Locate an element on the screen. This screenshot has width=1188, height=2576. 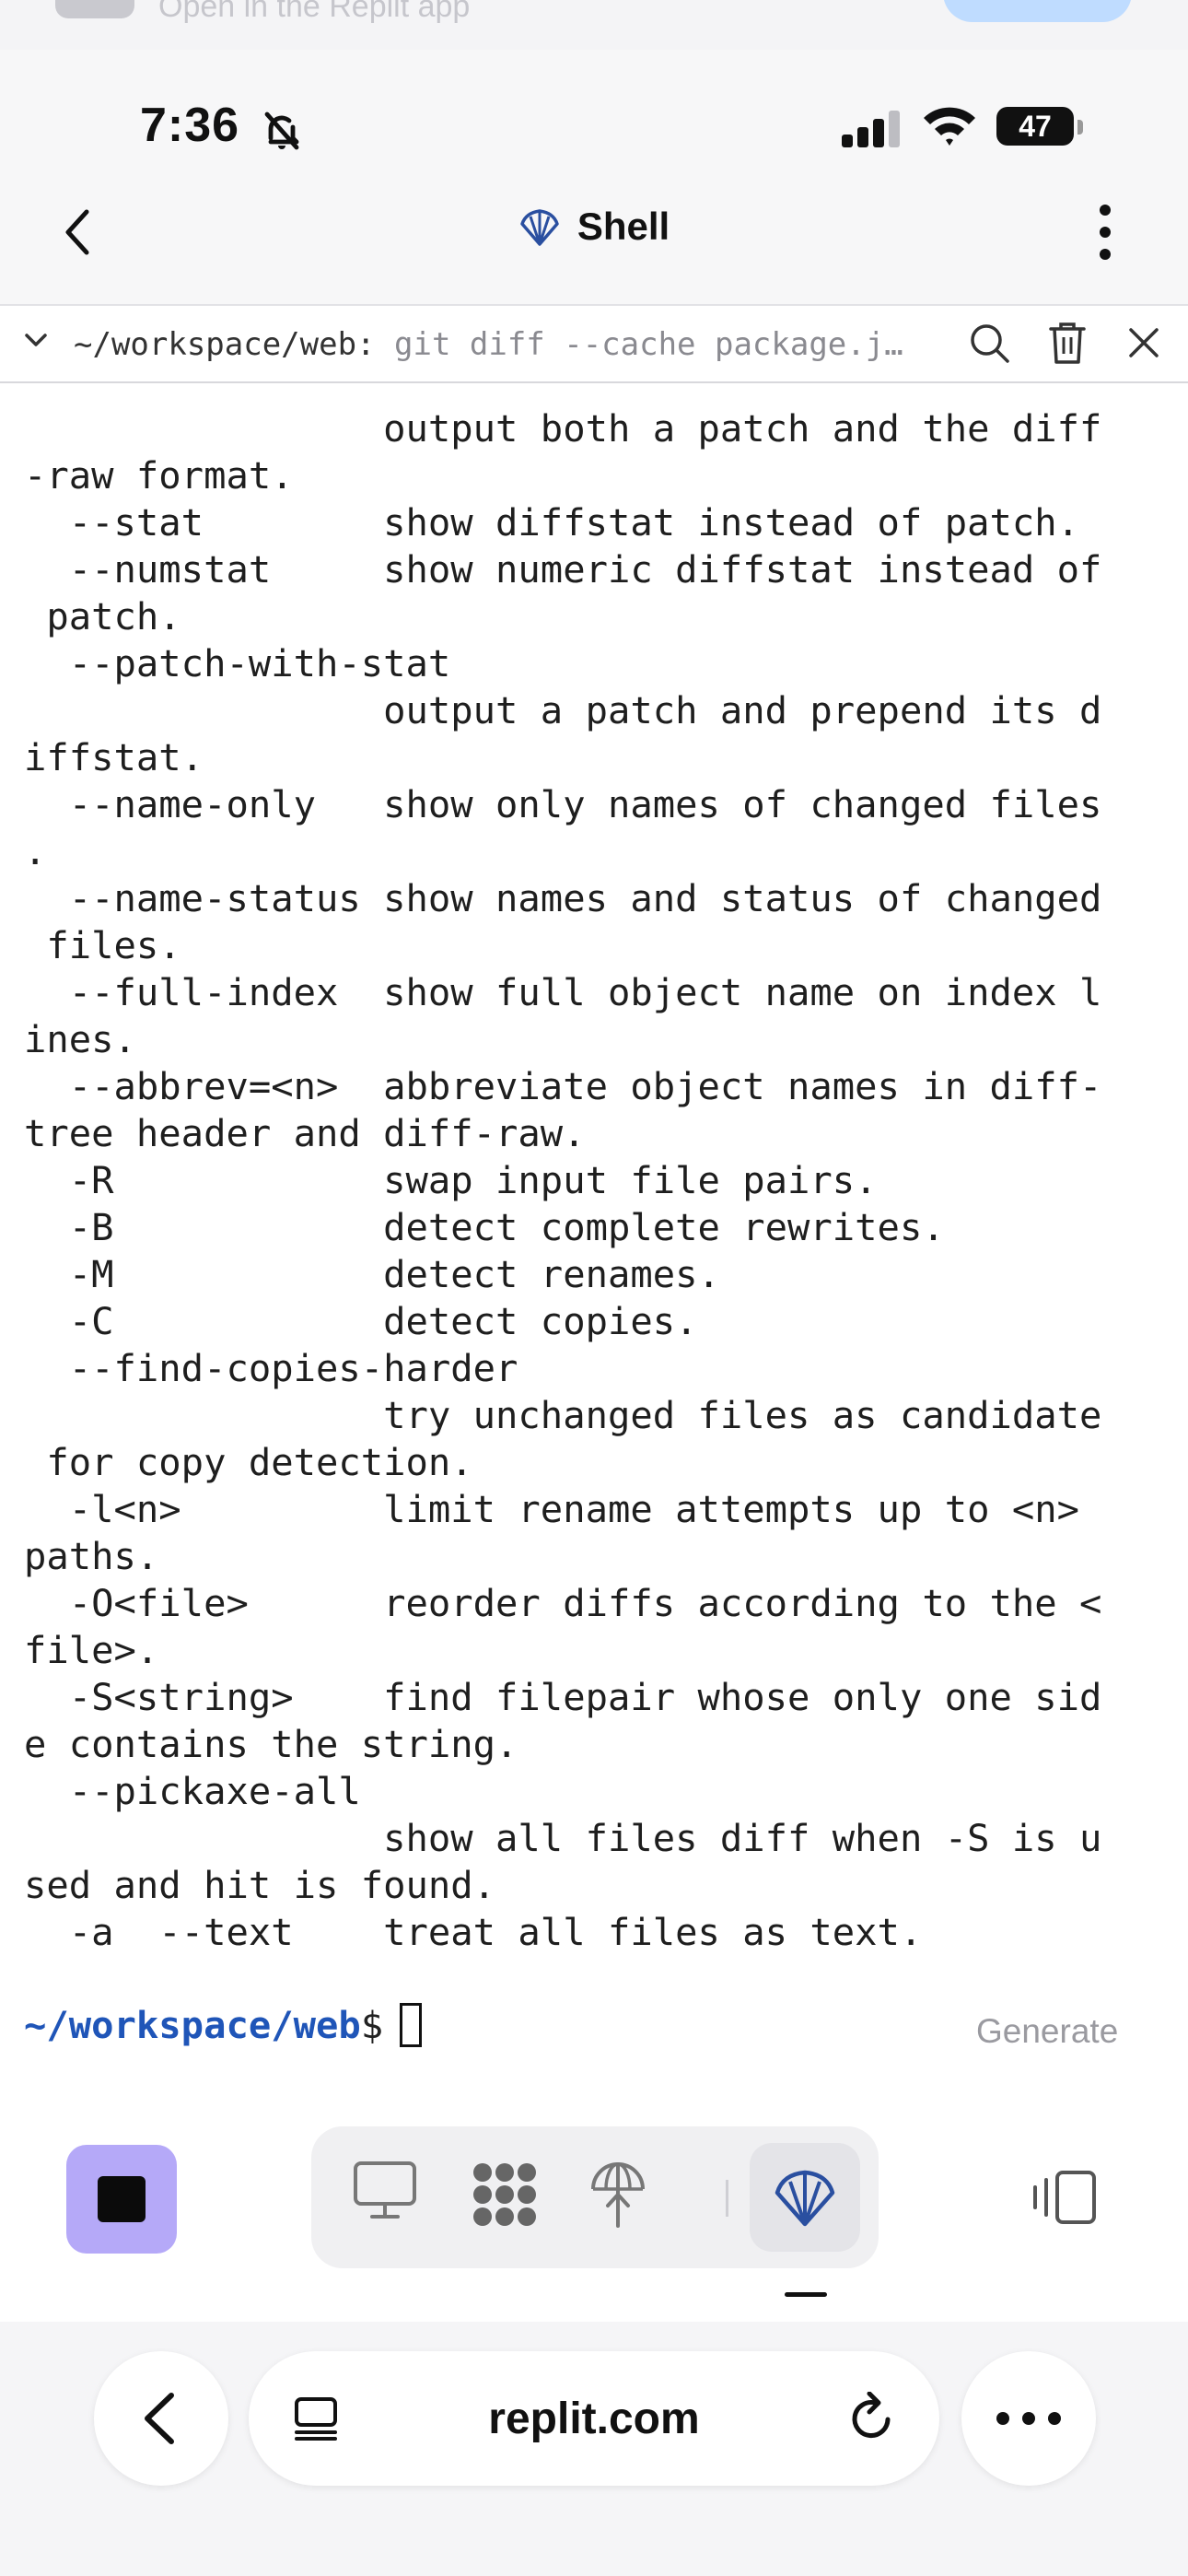
terminal-line: -C detect copies. is located at coordinates (383, 1321).